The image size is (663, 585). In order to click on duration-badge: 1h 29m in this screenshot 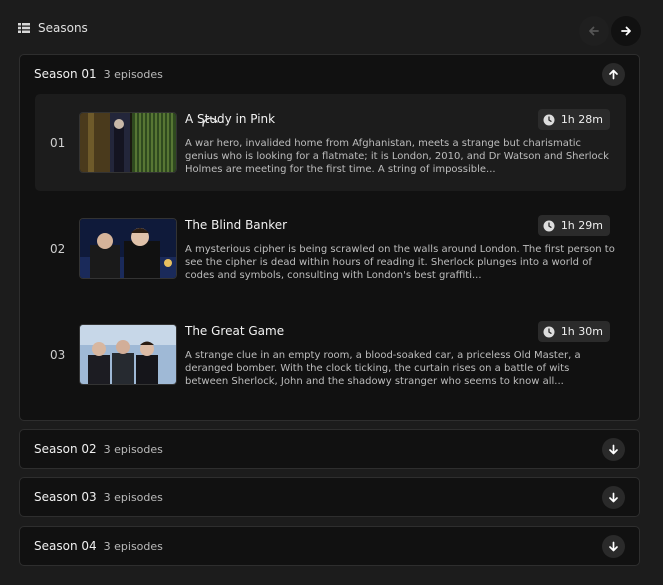, I will do `click(573, 225)`.